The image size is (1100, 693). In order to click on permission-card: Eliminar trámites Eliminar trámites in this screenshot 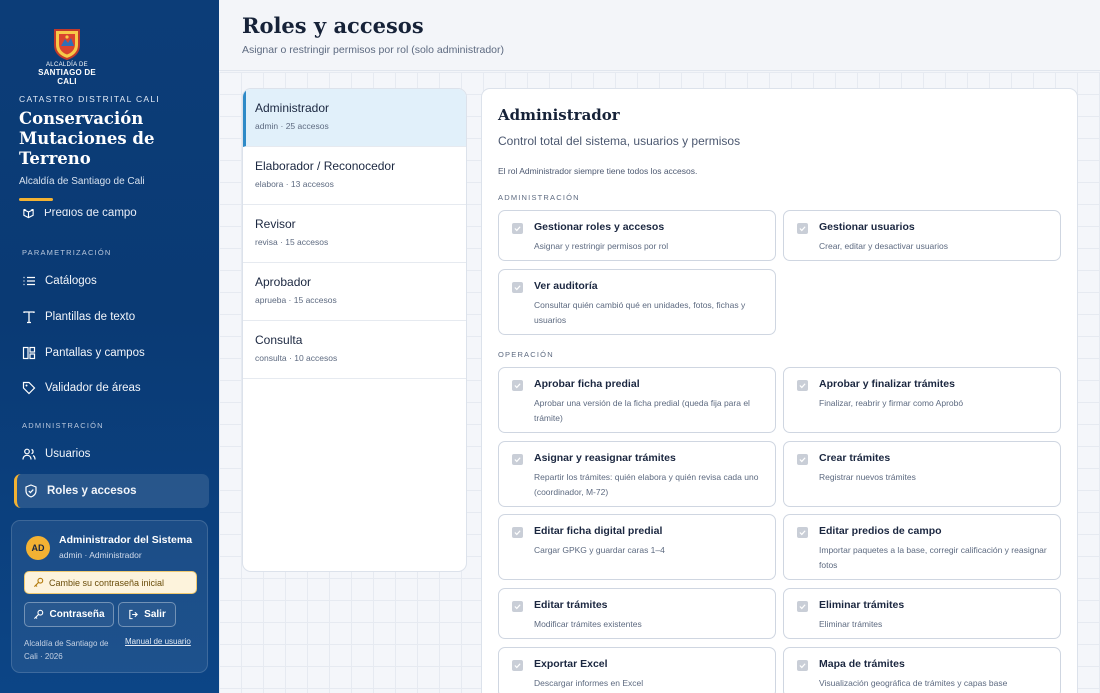, I will do `click(922, 613)`.